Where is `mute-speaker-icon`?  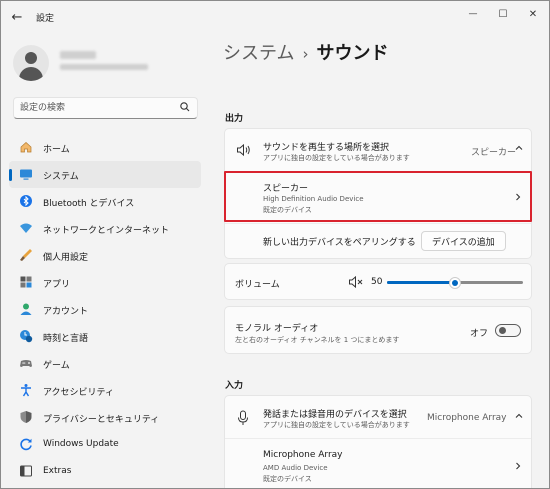
mute-speaker-icon is located at coordinates (356, 282).